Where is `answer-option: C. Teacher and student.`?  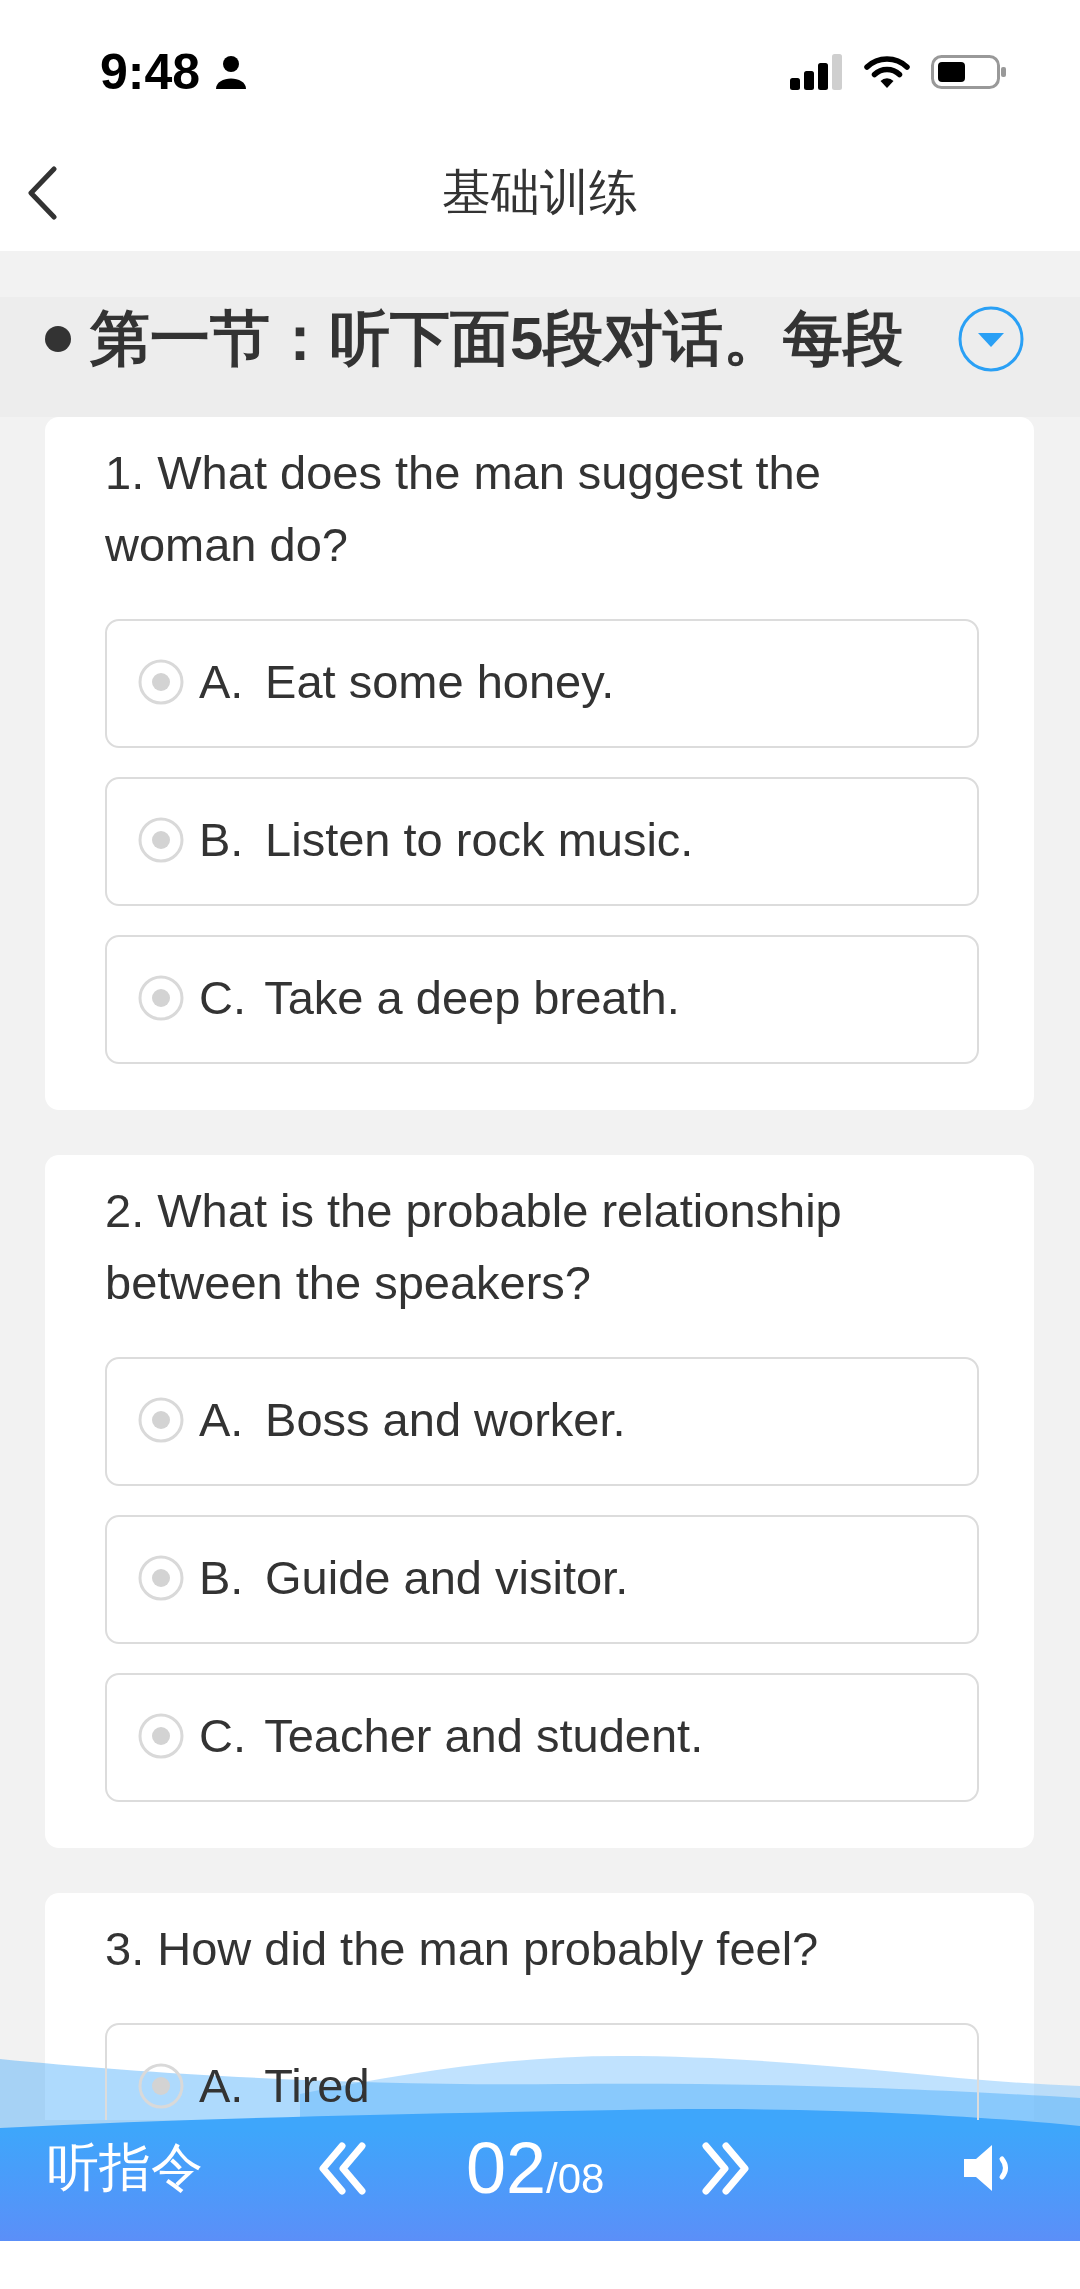
answer-option: C. Teacher and student. is located at coordinates (542, 1737).